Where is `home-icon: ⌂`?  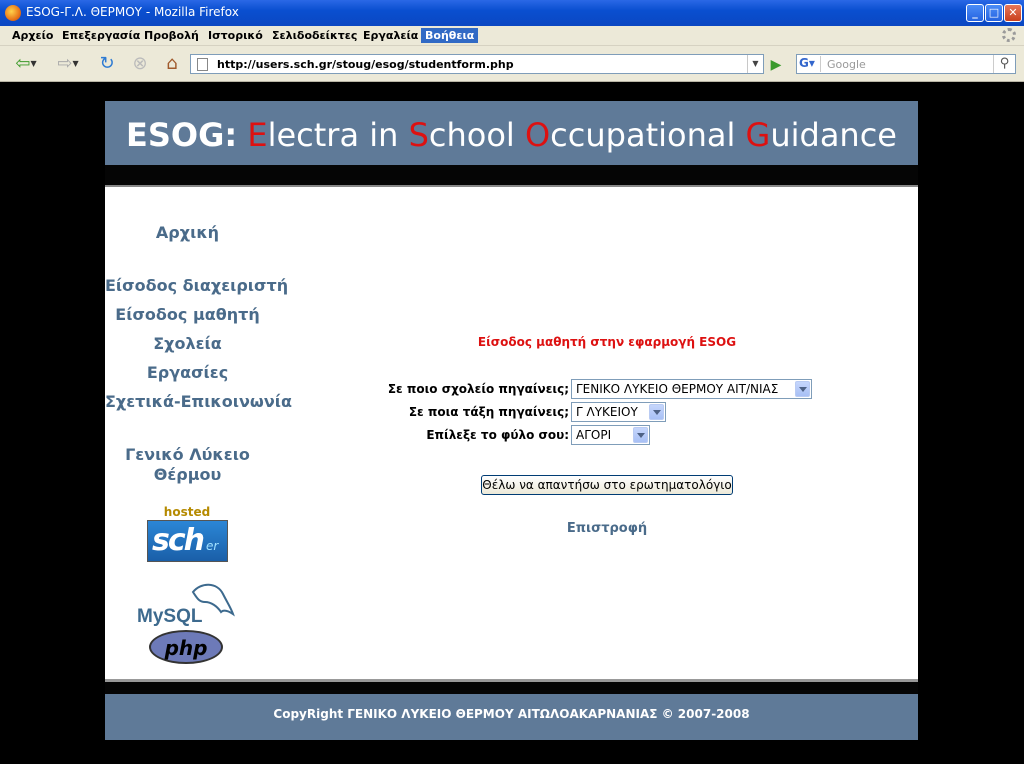 home-icon: ⌂ is located at coordinates (172, 64).